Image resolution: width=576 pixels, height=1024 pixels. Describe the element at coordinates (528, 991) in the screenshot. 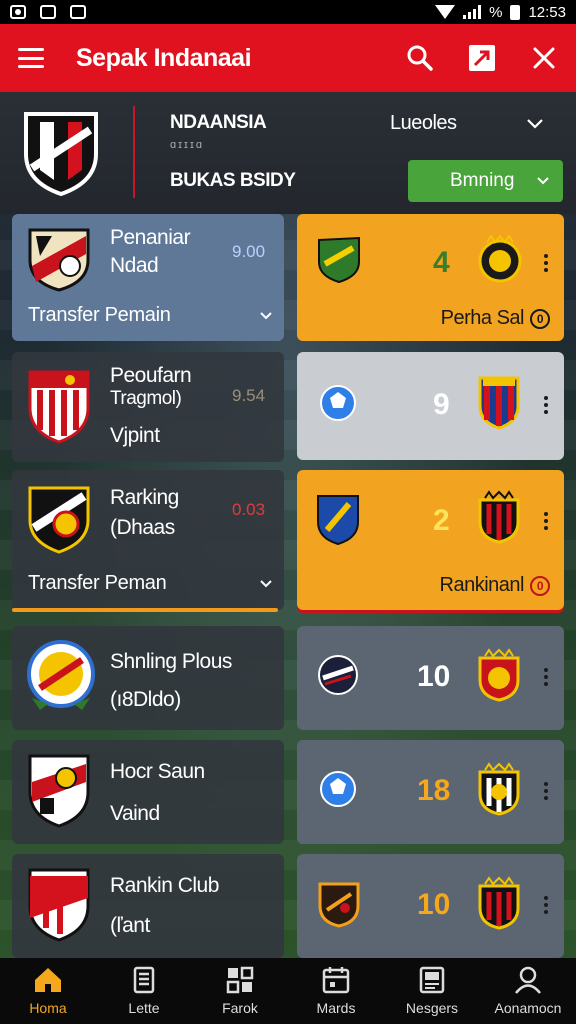

I see `nav-profile: Aonamocn` at that location.